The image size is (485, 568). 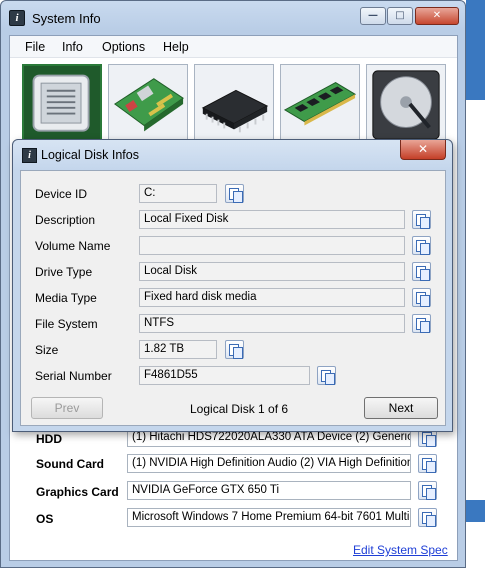 What do you see at coordinates (66, 324) in the screenshot?
I see `file-system-label: File System` at bounding box center [66, 324].